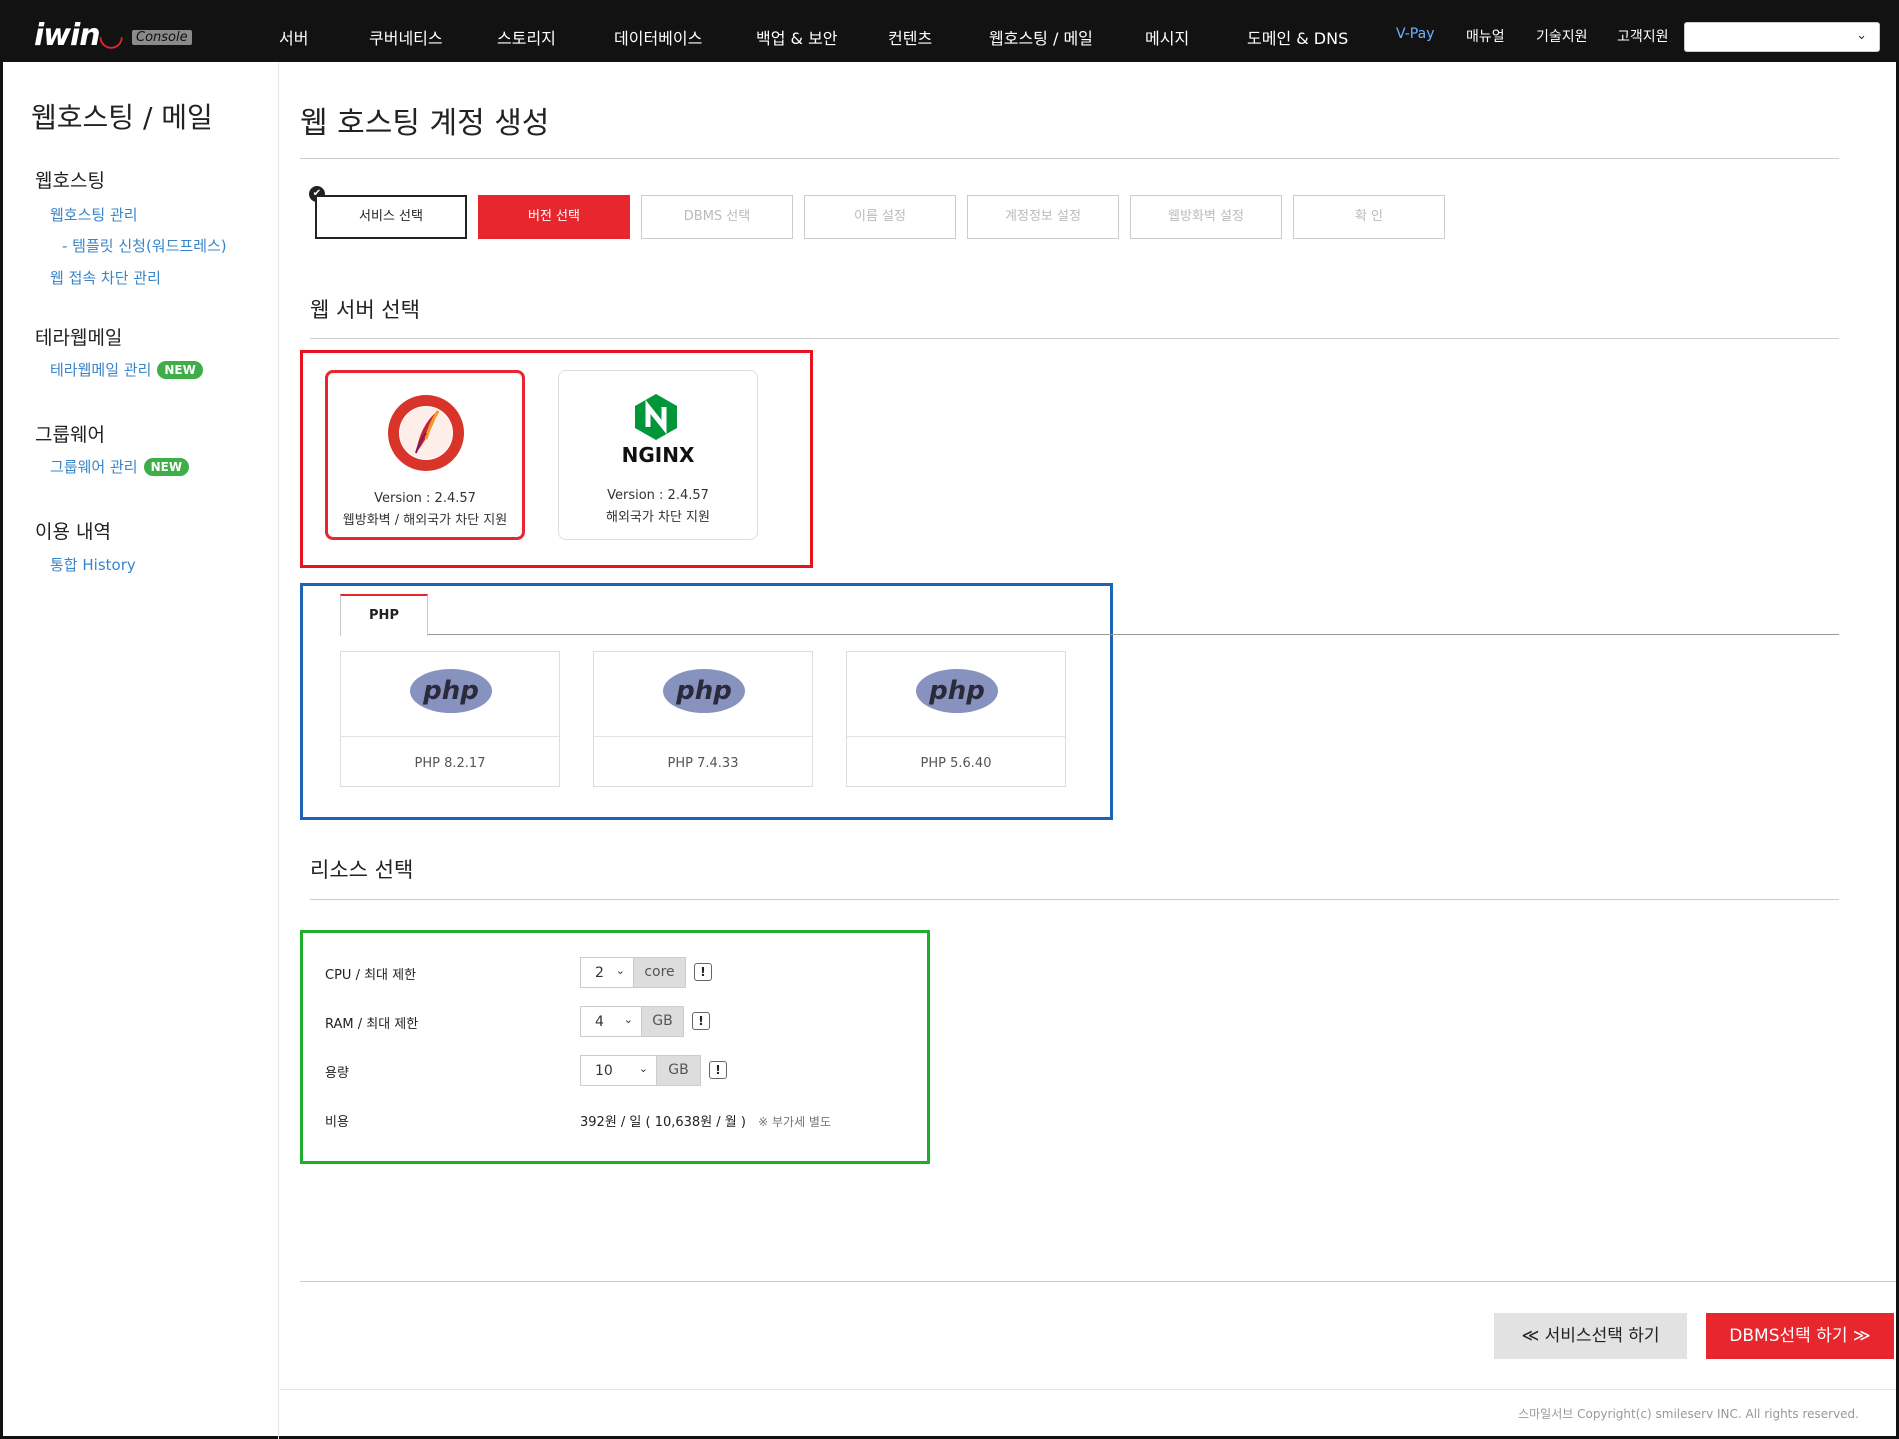  Describe the element at coordinates (337, 1073) in the screenshot. I see `disk-label: 용량` at that location.